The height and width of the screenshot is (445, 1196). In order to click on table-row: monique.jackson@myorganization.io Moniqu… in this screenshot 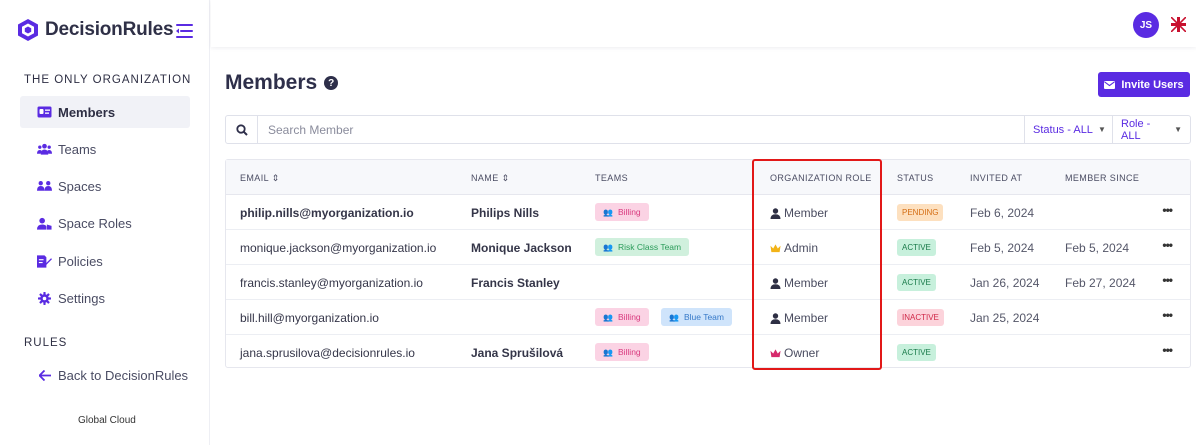, I will do `click(708, 247)`.